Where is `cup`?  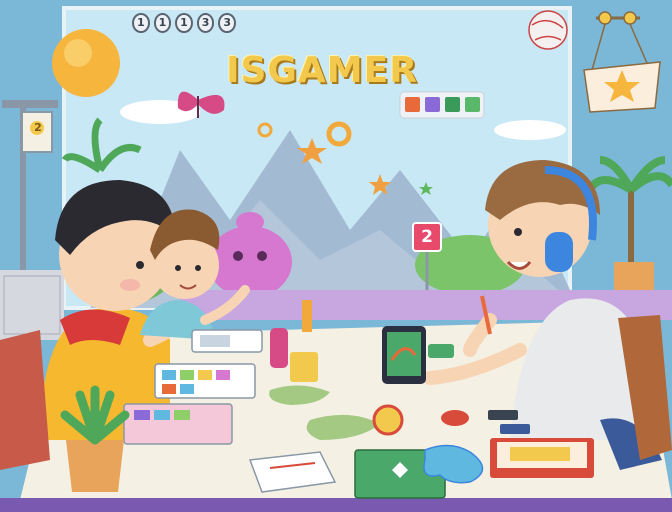
cup is located at coordinates (304, 367).